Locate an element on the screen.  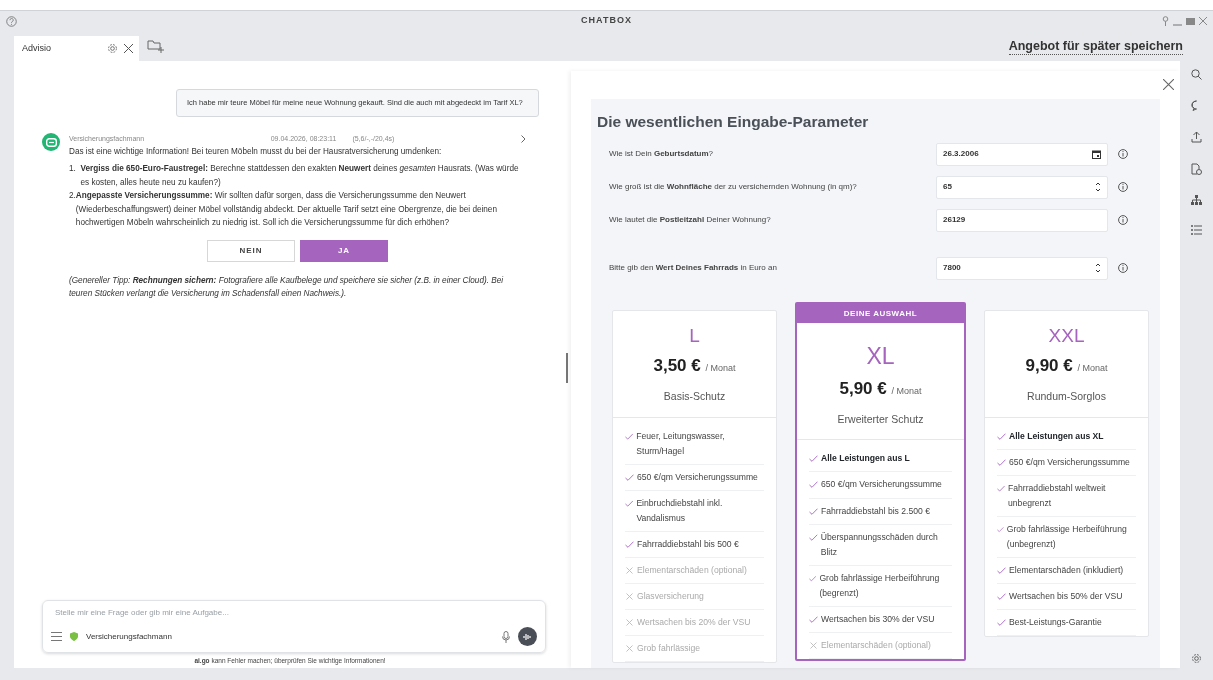
close-button is located at coordinates (1168, 84).